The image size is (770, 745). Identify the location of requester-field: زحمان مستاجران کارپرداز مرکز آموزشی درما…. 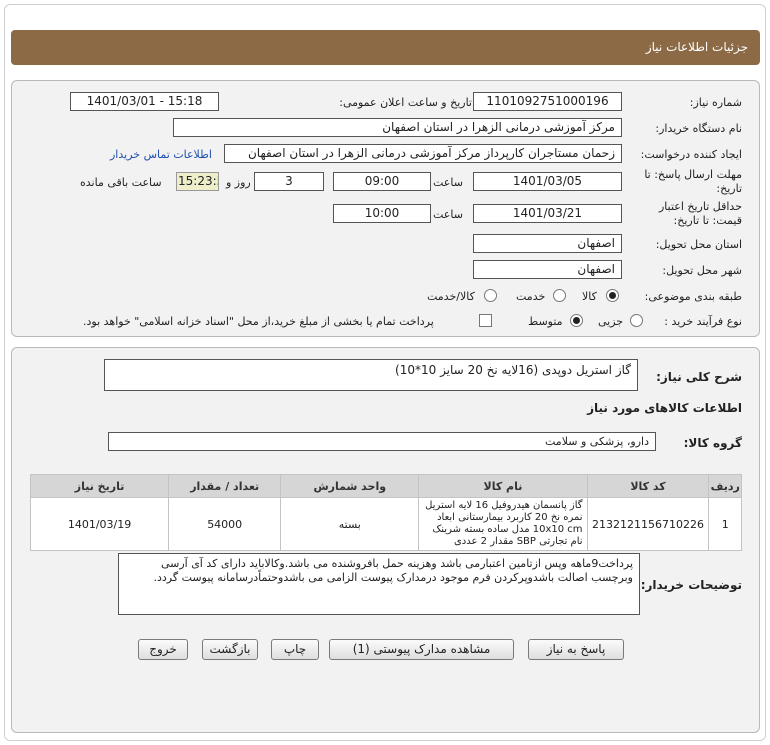
(423, 153).